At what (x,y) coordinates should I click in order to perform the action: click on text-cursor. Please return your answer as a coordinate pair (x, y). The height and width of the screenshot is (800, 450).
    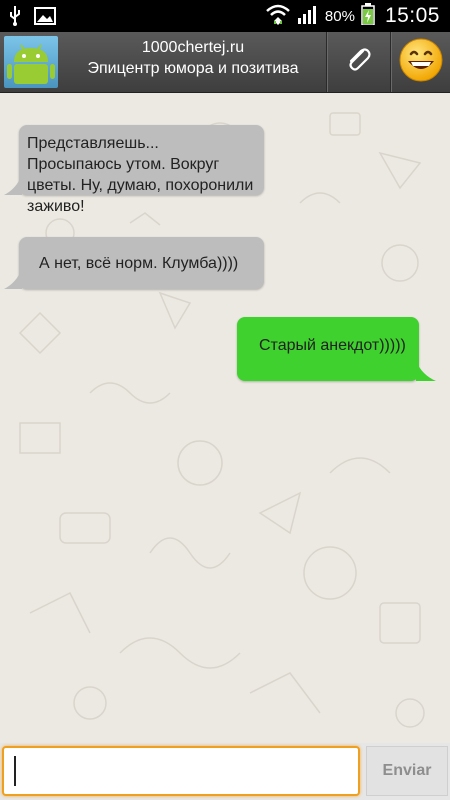
    Looking at the image, I should click on (15, 771).